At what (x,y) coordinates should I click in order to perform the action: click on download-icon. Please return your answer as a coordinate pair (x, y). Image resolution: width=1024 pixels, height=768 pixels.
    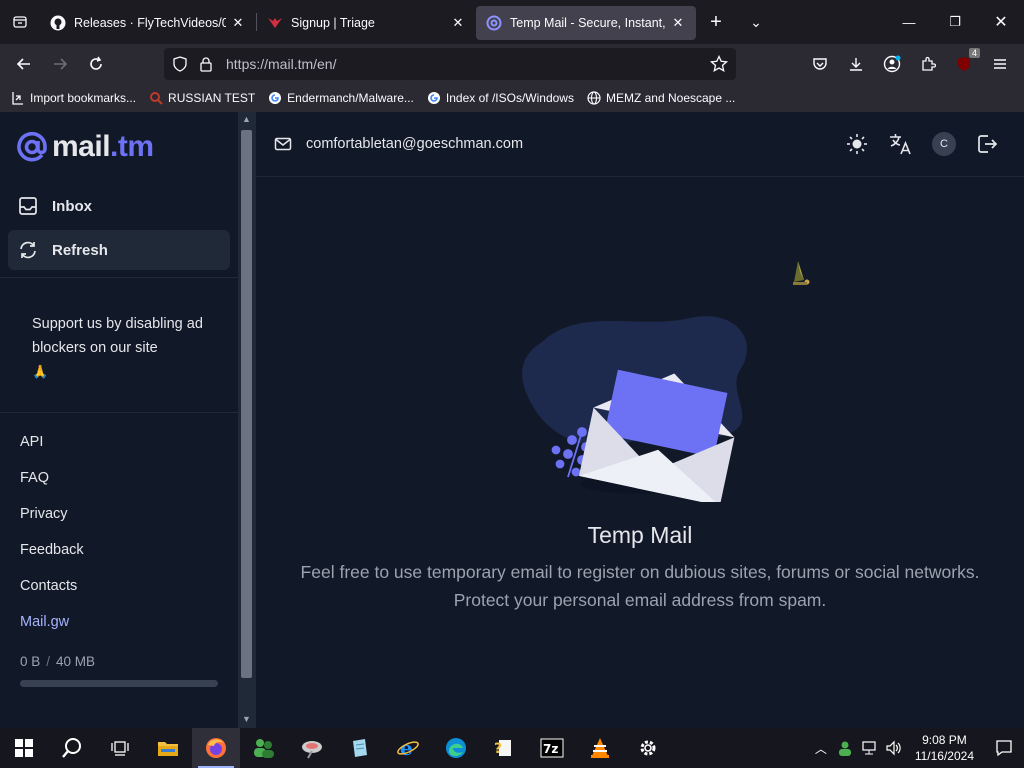
    Looking at the image, I should click on (856, 64).